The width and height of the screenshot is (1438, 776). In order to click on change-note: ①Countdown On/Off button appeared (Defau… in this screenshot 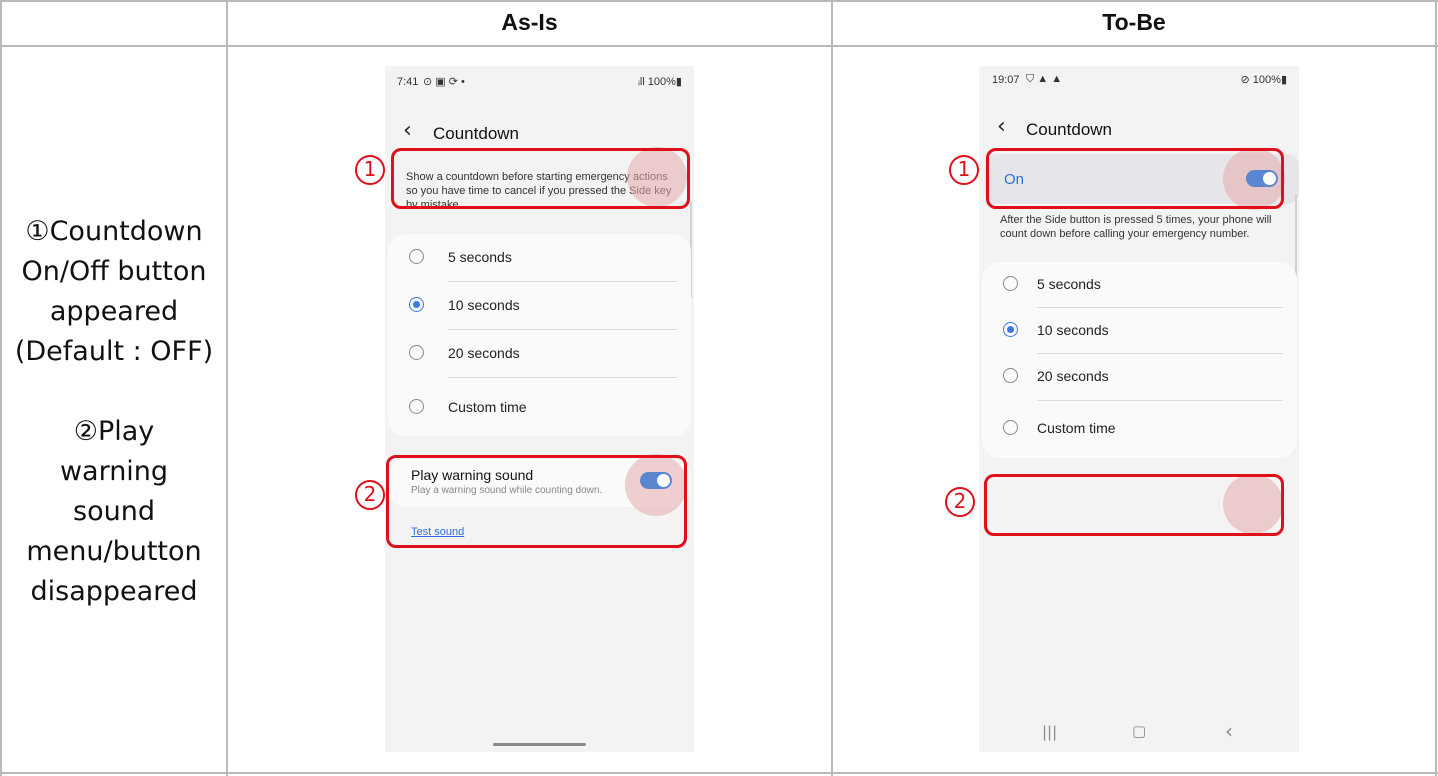, I will do `click(114, 412)`.